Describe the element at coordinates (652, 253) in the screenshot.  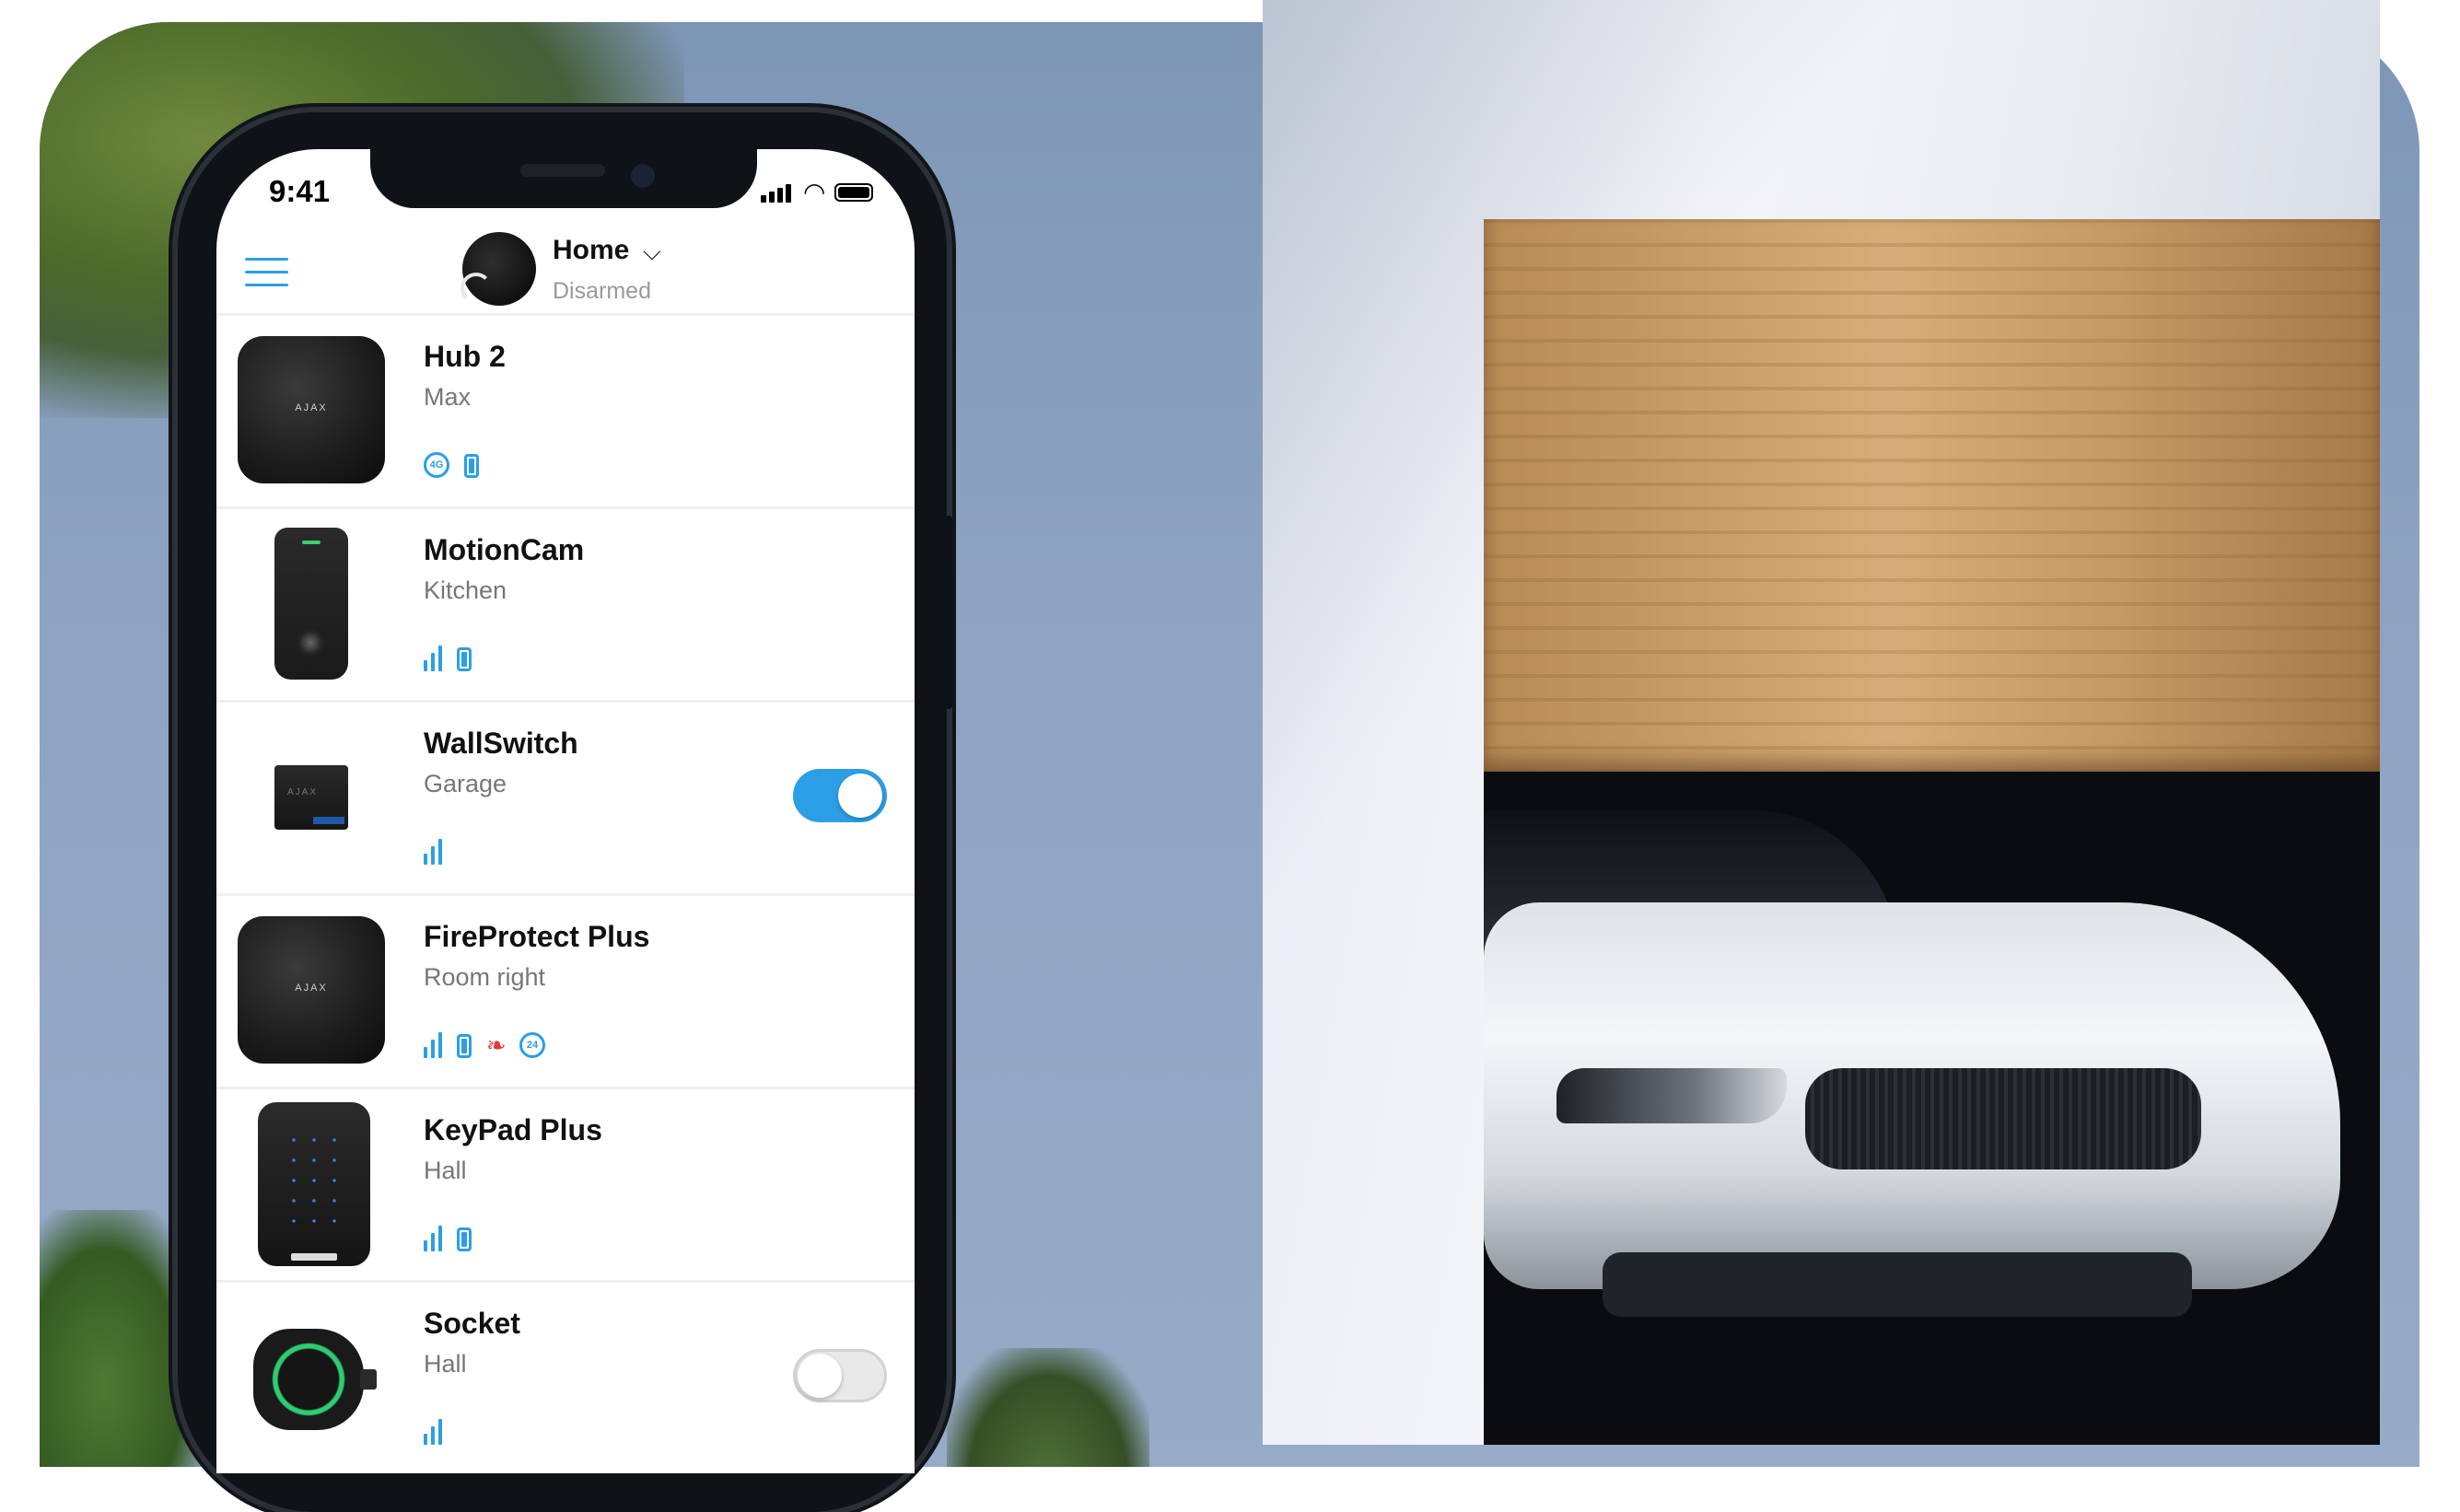
I see `chevron-down-icon: ⌵` at that location.